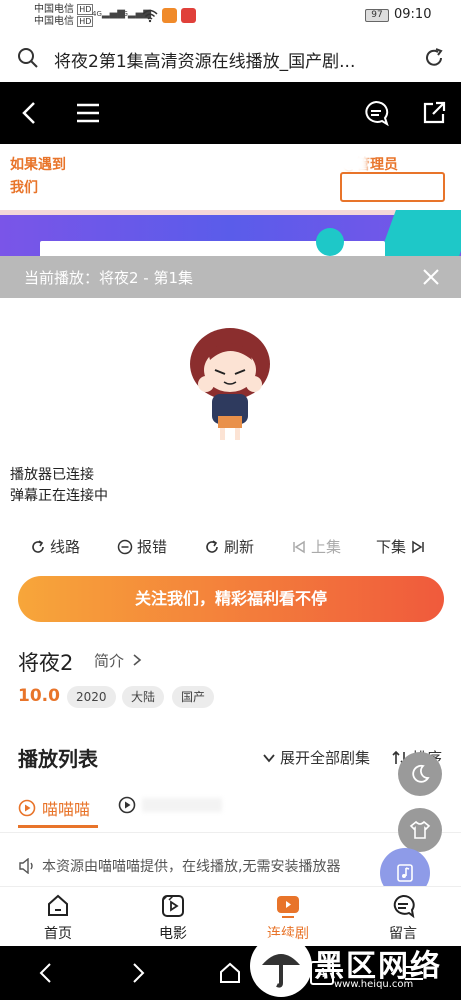 The height and width of the screenshot is (1000, 461). Describe the element at coordinates (28, 58) in the screenshot. I see `search-icon` at that location.